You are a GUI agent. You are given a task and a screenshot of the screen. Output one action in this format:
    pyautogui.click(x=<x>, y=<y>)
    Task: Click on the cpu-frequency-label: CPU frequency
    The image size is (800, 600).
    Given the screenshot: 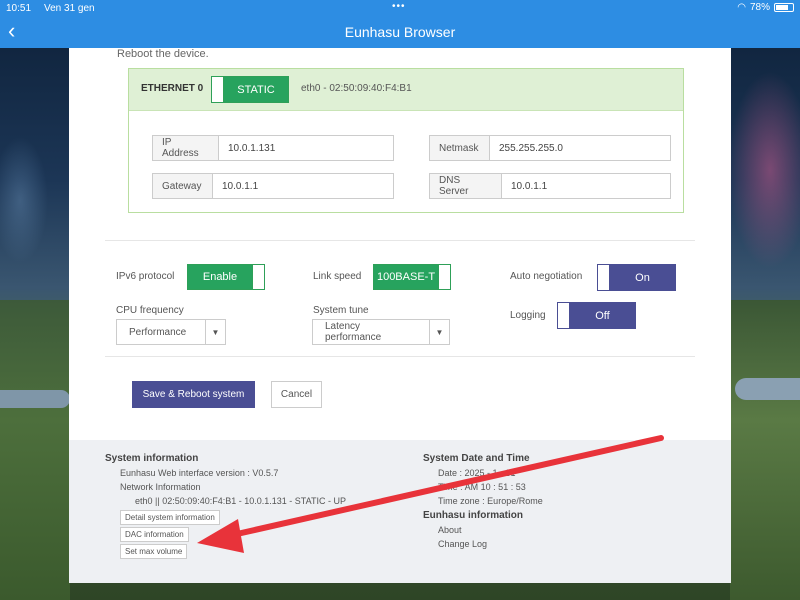 What is the action you would take?
    pyautogui.click(x=150, y=310)
    